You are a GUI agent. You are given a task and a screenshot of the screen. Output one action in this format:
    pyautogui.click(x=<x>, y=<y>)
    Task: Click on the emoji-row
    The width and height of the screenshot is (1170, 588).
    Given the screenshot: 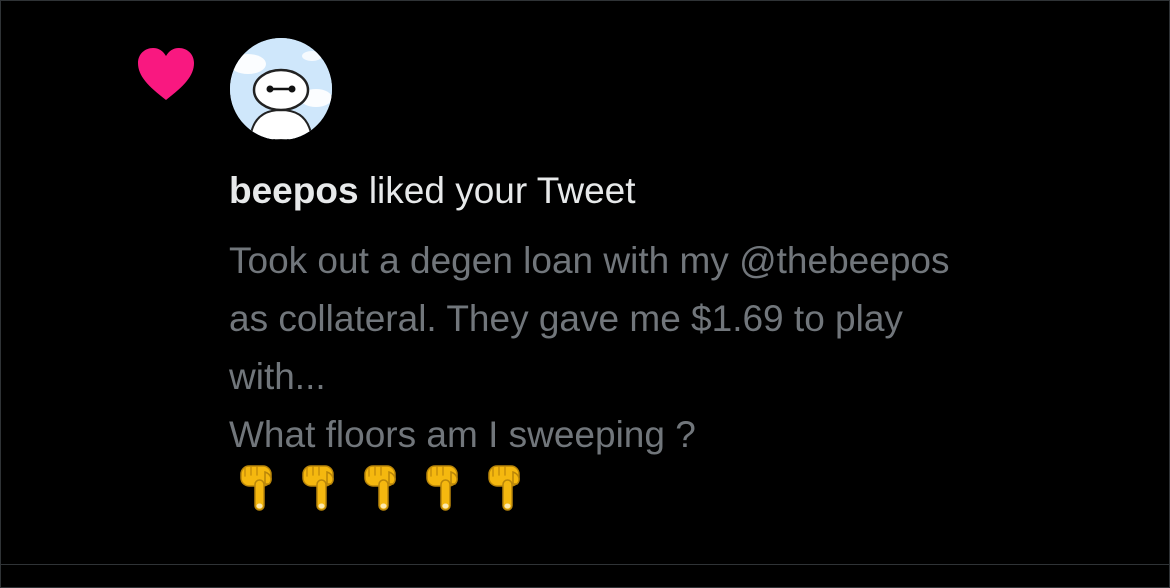 What is the action you would take?
    pyautogui.click(x=381, y=488)
    